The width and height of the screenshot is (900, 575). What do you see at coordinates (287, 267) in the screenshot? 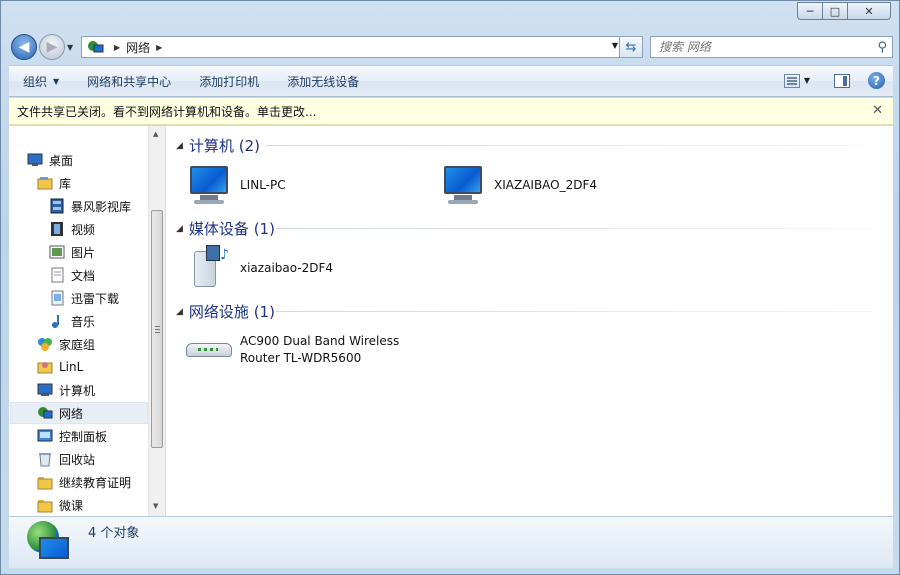
I see `item-label: xiazaibao-2DF4` at bounding box center [287, 267].